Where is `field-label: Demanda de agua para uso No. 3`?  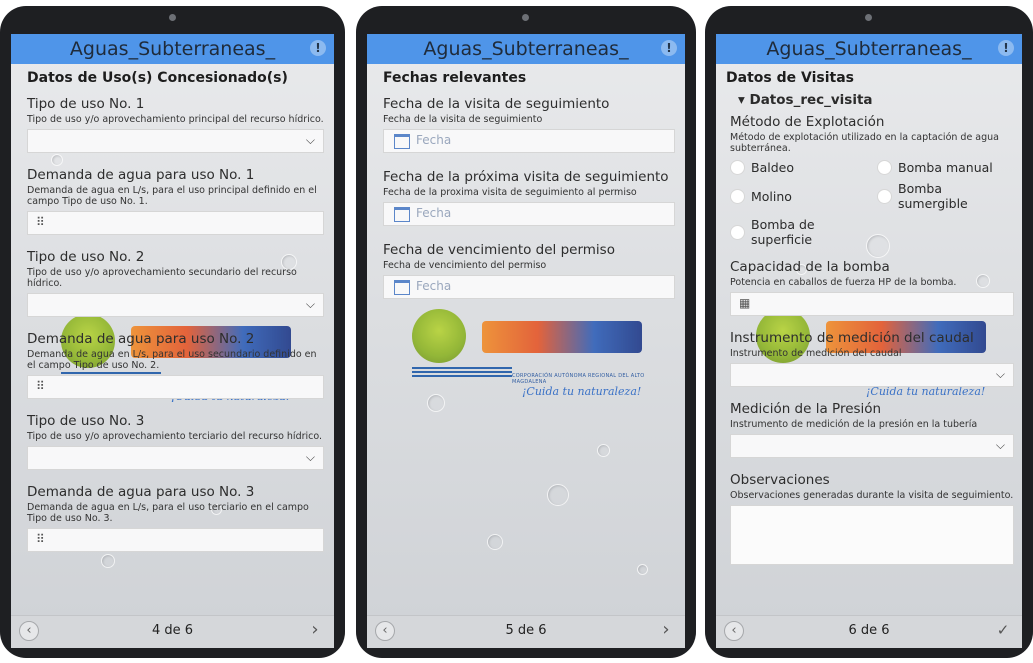
field-label: Demanda de agua para uso No. 3 is located at coordinates (141, 492).